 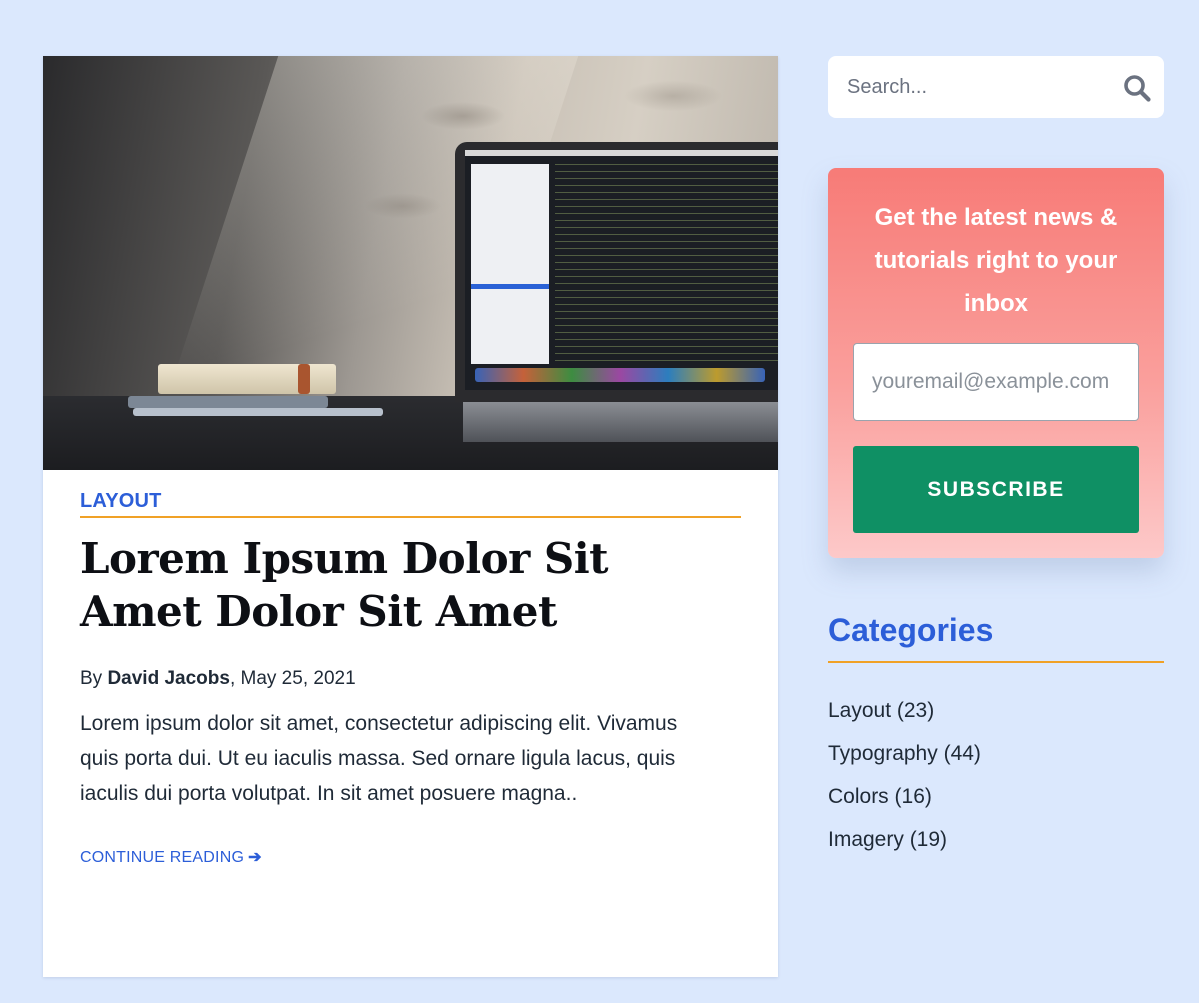 What do you see at coordinates (304, 379) in the screenshot?
I see `book-band` at bounding box center [304, 379].